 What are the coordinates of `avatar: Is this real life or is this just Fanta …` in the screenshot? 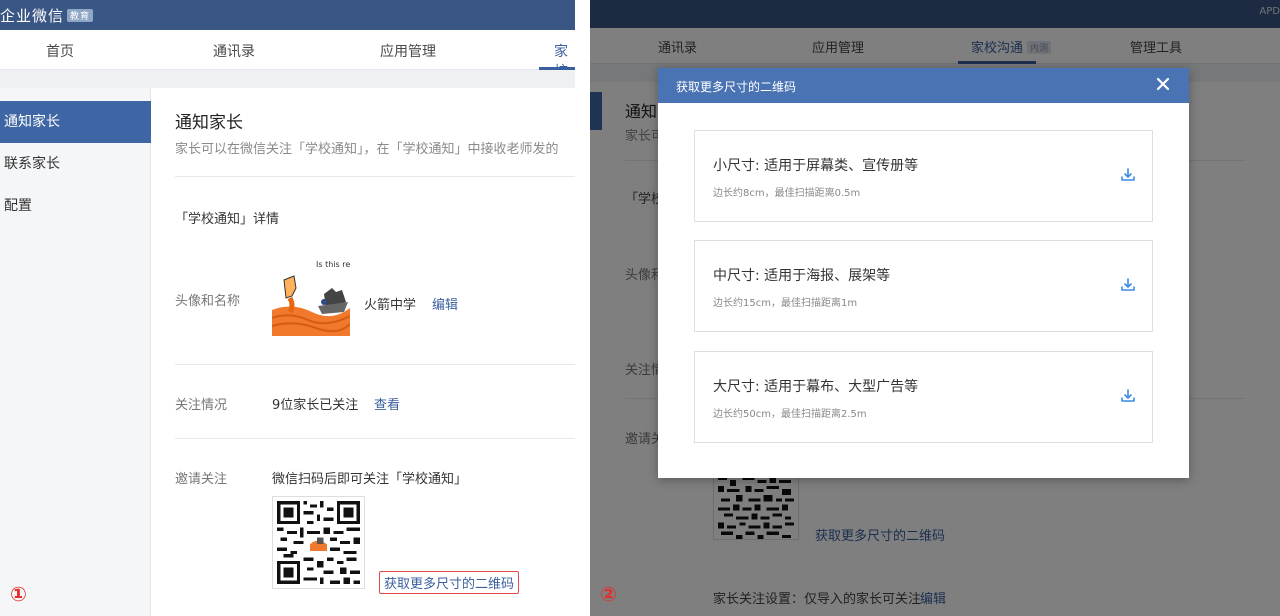 It's located at (311, 297).